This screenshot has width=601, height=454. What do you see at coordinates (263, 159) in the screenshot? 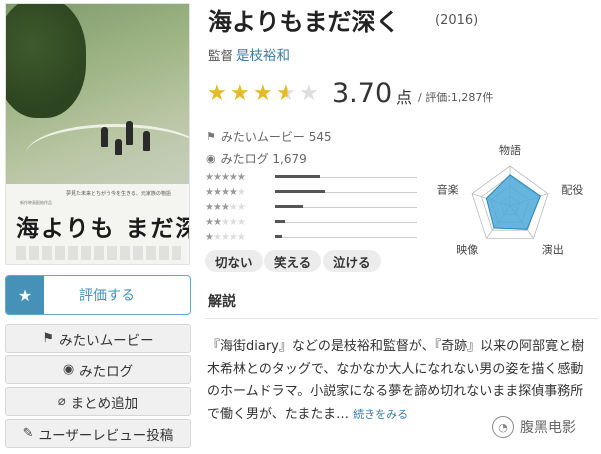
I see `mita-log-count: みたログ 1,679` at bounding box center [263, 159].